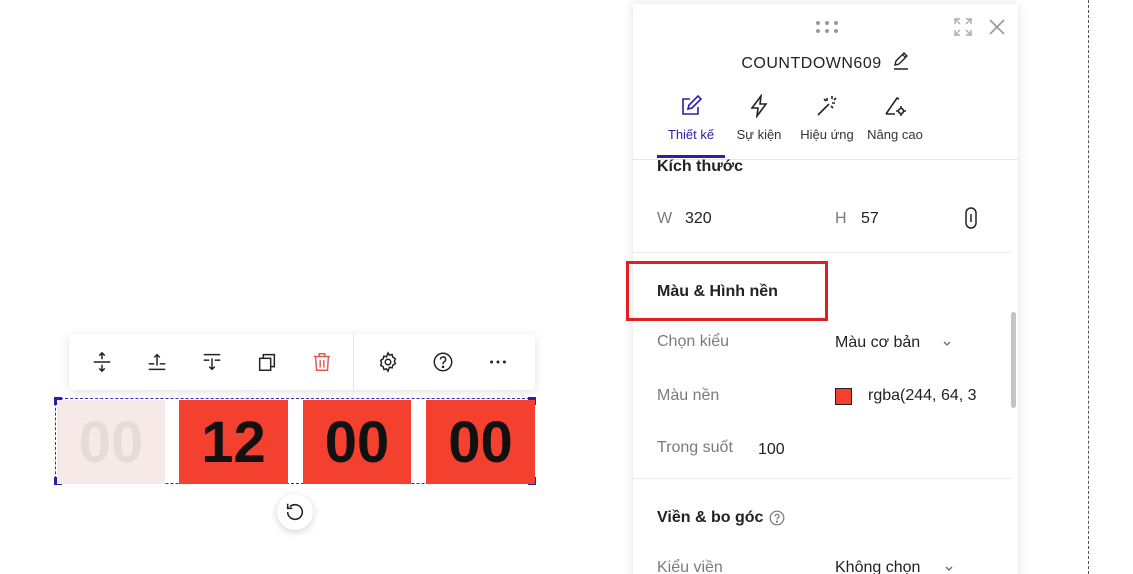  What do you see at coordinates (877, 343) in the screenshot?
I see `style-select: Màu cơ bản` at bounding box center [877, 343].